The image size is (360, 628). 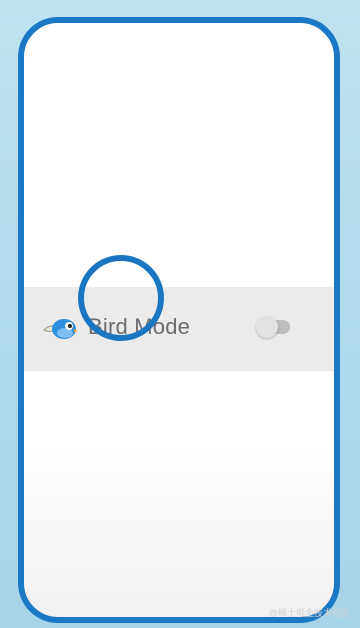 What do you see at coordinates (267, 327) in the screenshot?
I see `toggle-thumb` at bounding box center [267, 327].